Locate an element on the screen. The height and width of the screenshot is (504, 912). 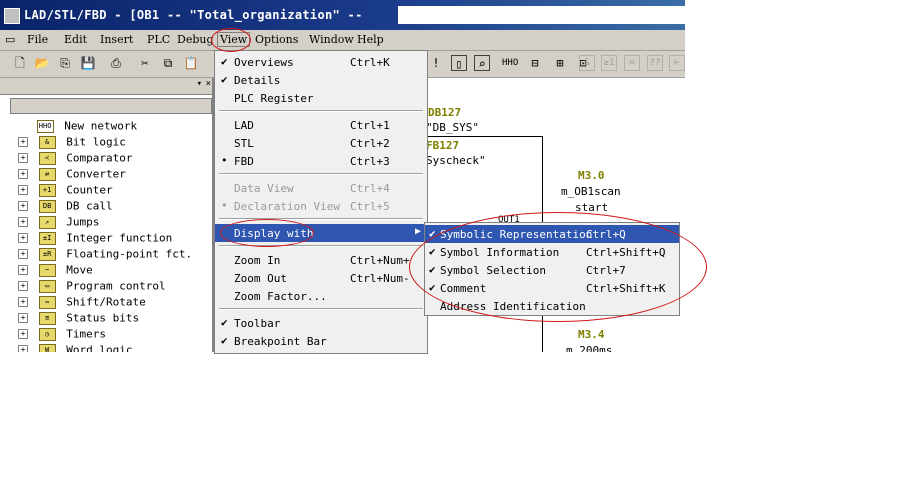
menu-plc: PLC is located at coordinates (158, 39).